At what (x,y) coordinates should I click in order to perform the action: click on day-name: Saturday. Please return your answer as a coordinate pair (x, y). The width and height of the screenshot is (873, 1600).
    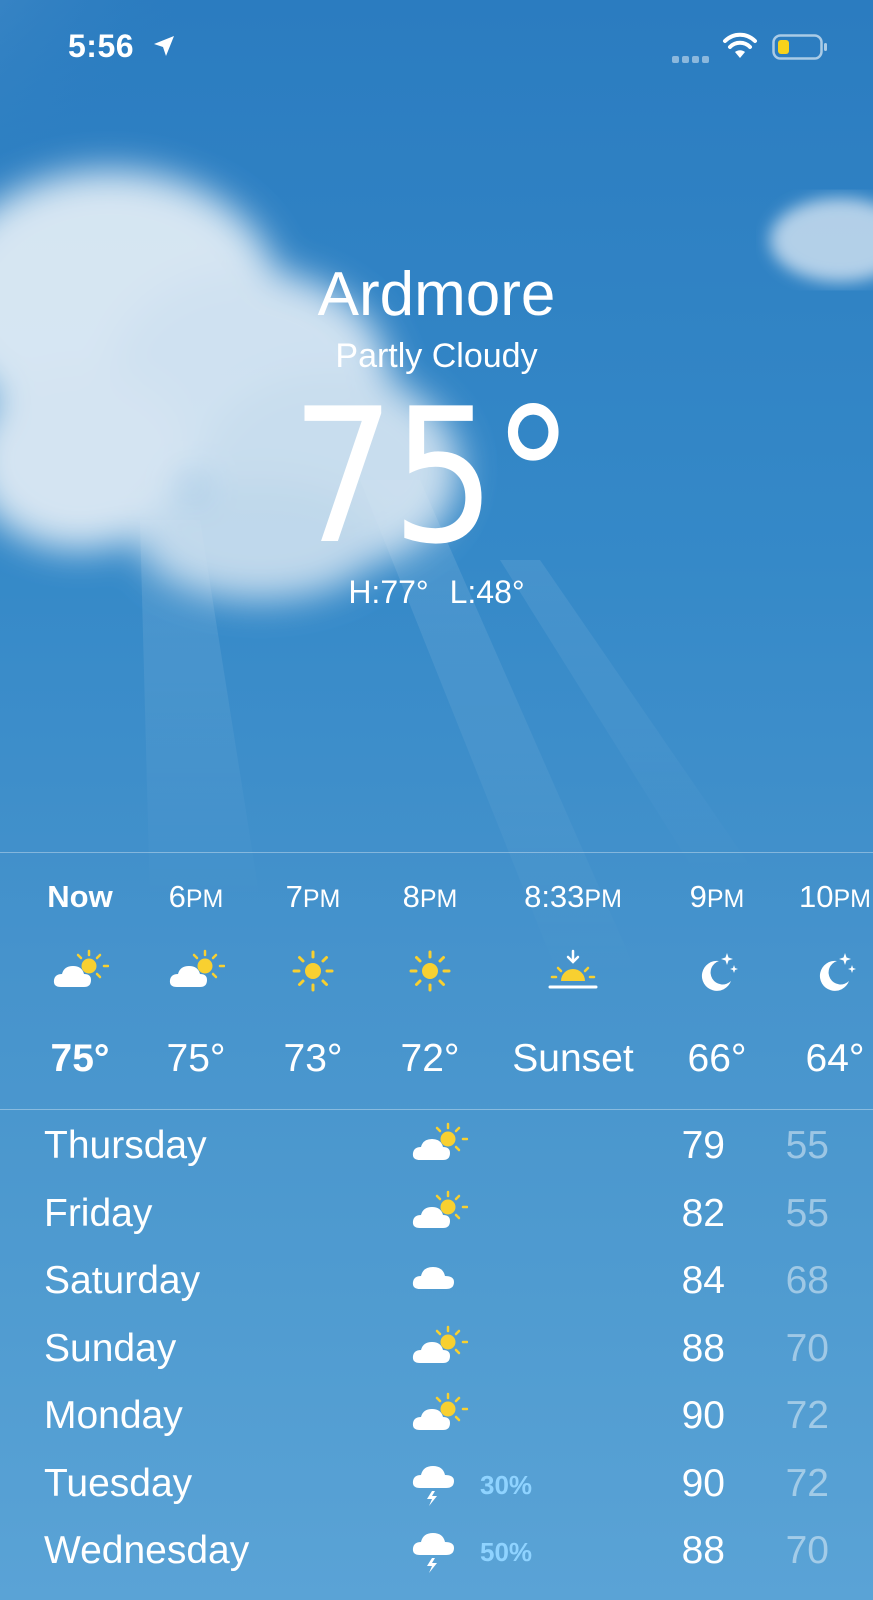
    Looking at the image, I should click on (122, 1280).